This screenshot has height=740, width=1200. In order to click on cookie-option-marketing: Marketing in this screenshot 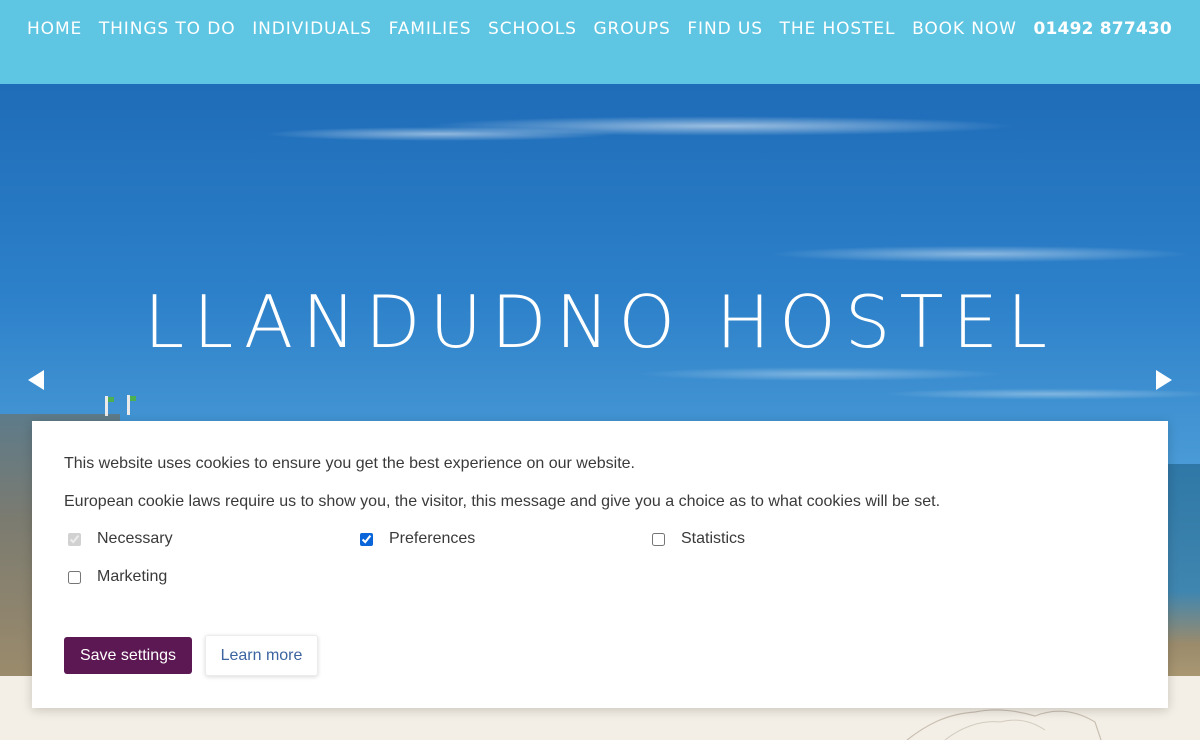, I will do `click(117, 577)`.